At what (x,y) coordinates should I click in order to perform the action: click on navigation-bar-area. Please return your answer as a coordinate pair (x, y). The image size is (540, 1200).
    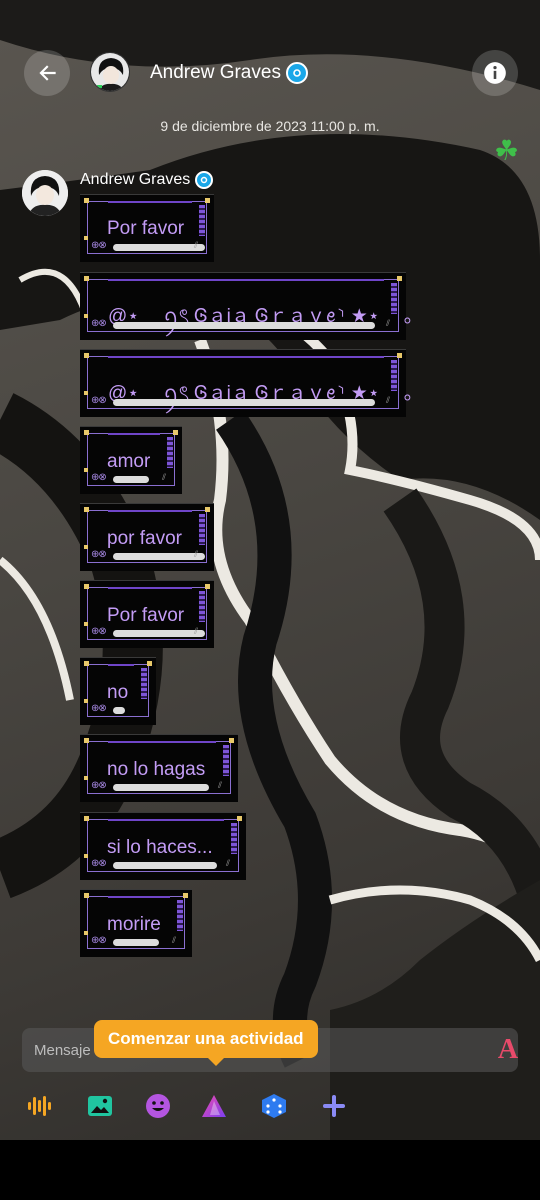
    Looking at the image, I should click on (270, 1170).